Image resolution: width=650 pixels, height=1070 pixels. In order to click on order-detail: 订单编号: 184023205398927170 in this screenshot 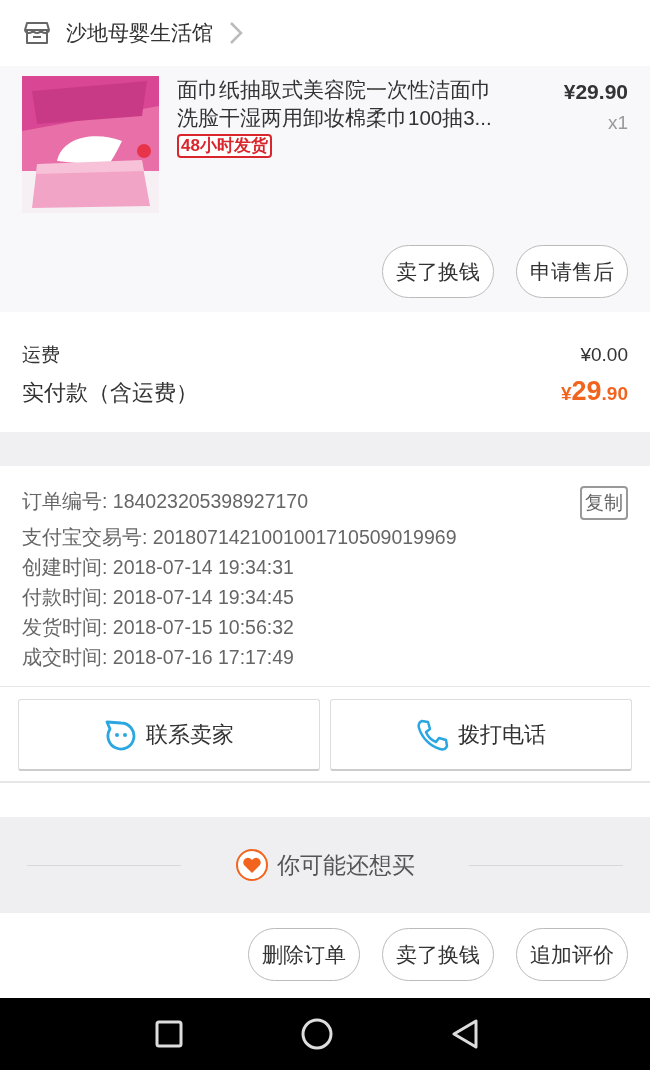, I will do `click(165, 501)`.